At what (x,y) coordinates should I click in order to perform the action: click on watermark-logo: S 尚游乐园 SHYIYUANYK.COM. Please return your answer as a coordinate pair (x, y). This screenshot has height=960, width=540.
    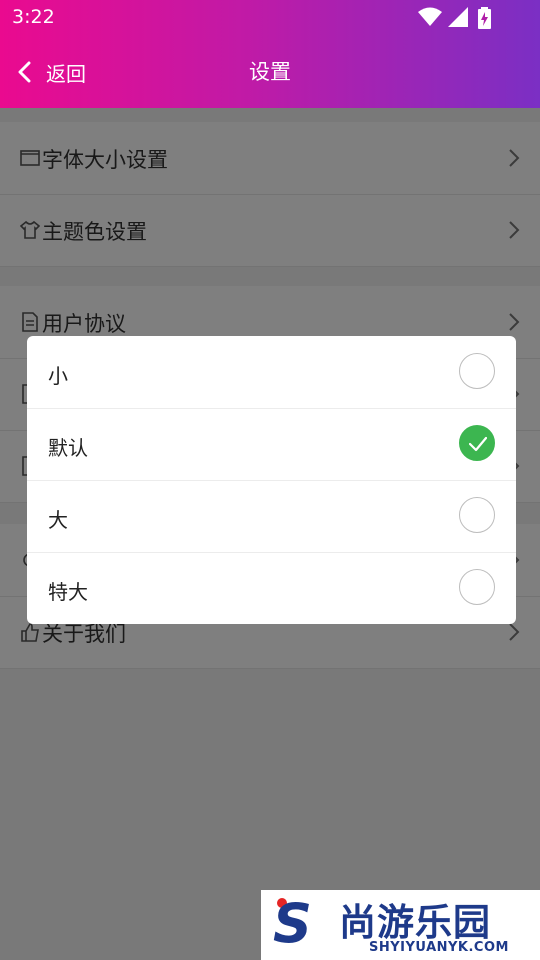
    Looking at the image, I should click on (400, 925).